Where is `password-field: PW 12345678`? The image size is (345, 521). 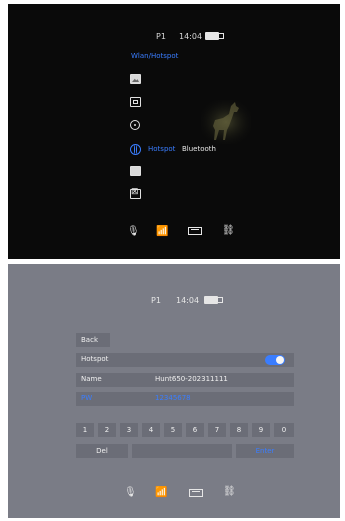 password-field: PW 12345678 is located at coordinates (185, 399).